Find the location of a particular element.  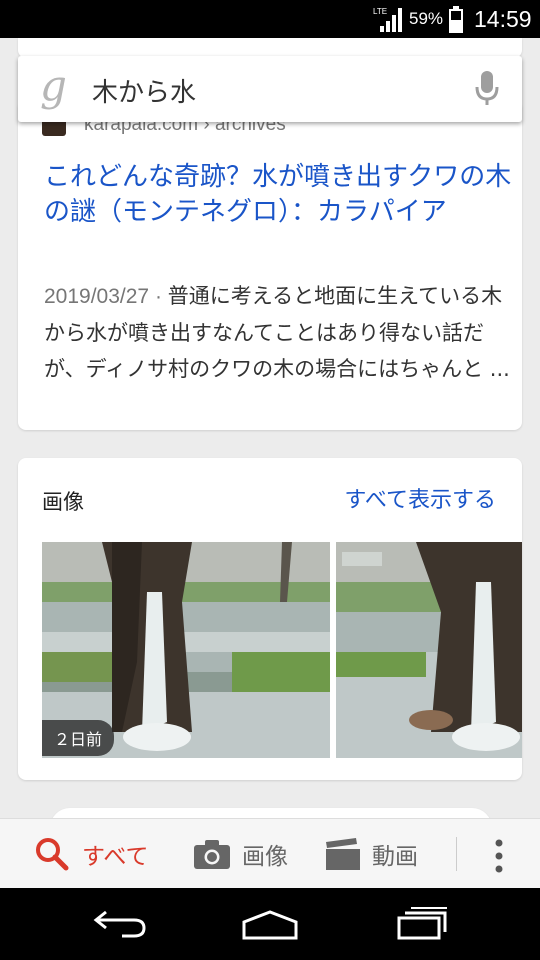

more-options-icon is located at coordinates (499, 856).